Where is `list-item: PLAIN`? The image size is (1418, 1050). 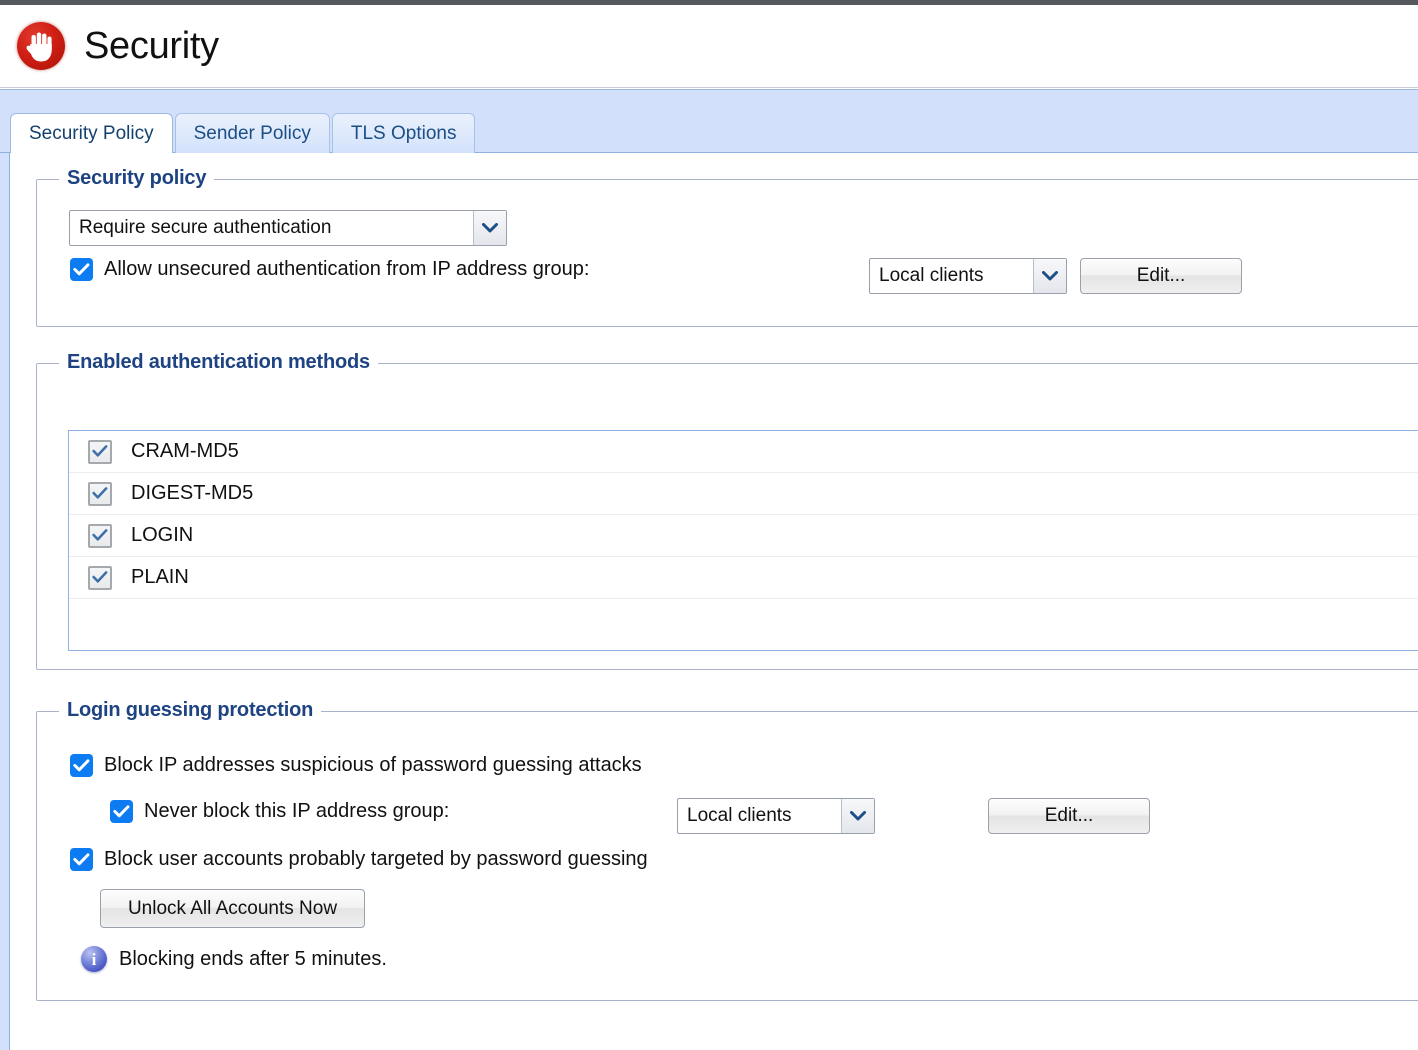 list-item: PLAIN is located at coordinates (743, 578).